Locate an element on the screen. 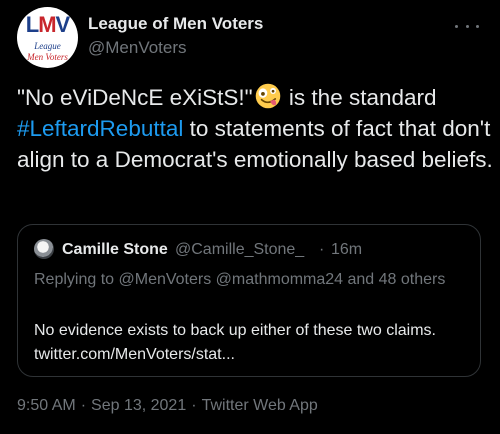 The width and height of the screenshot is (500, 434). tweet-source: Twitter Web App is located at coordinates (259, 405).